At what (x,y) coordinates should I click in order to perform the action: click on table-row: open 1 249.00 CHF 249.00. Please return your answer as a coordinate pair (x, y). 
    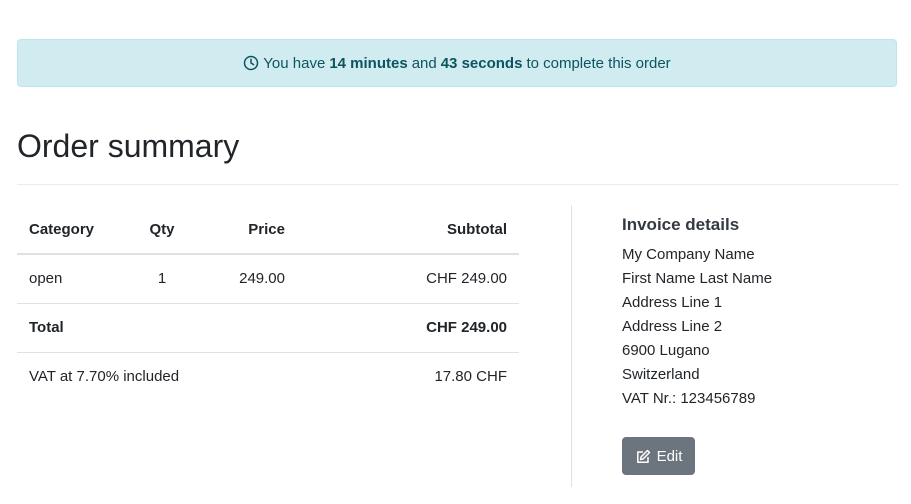
    Looking at the image, I should click on (268, 278).